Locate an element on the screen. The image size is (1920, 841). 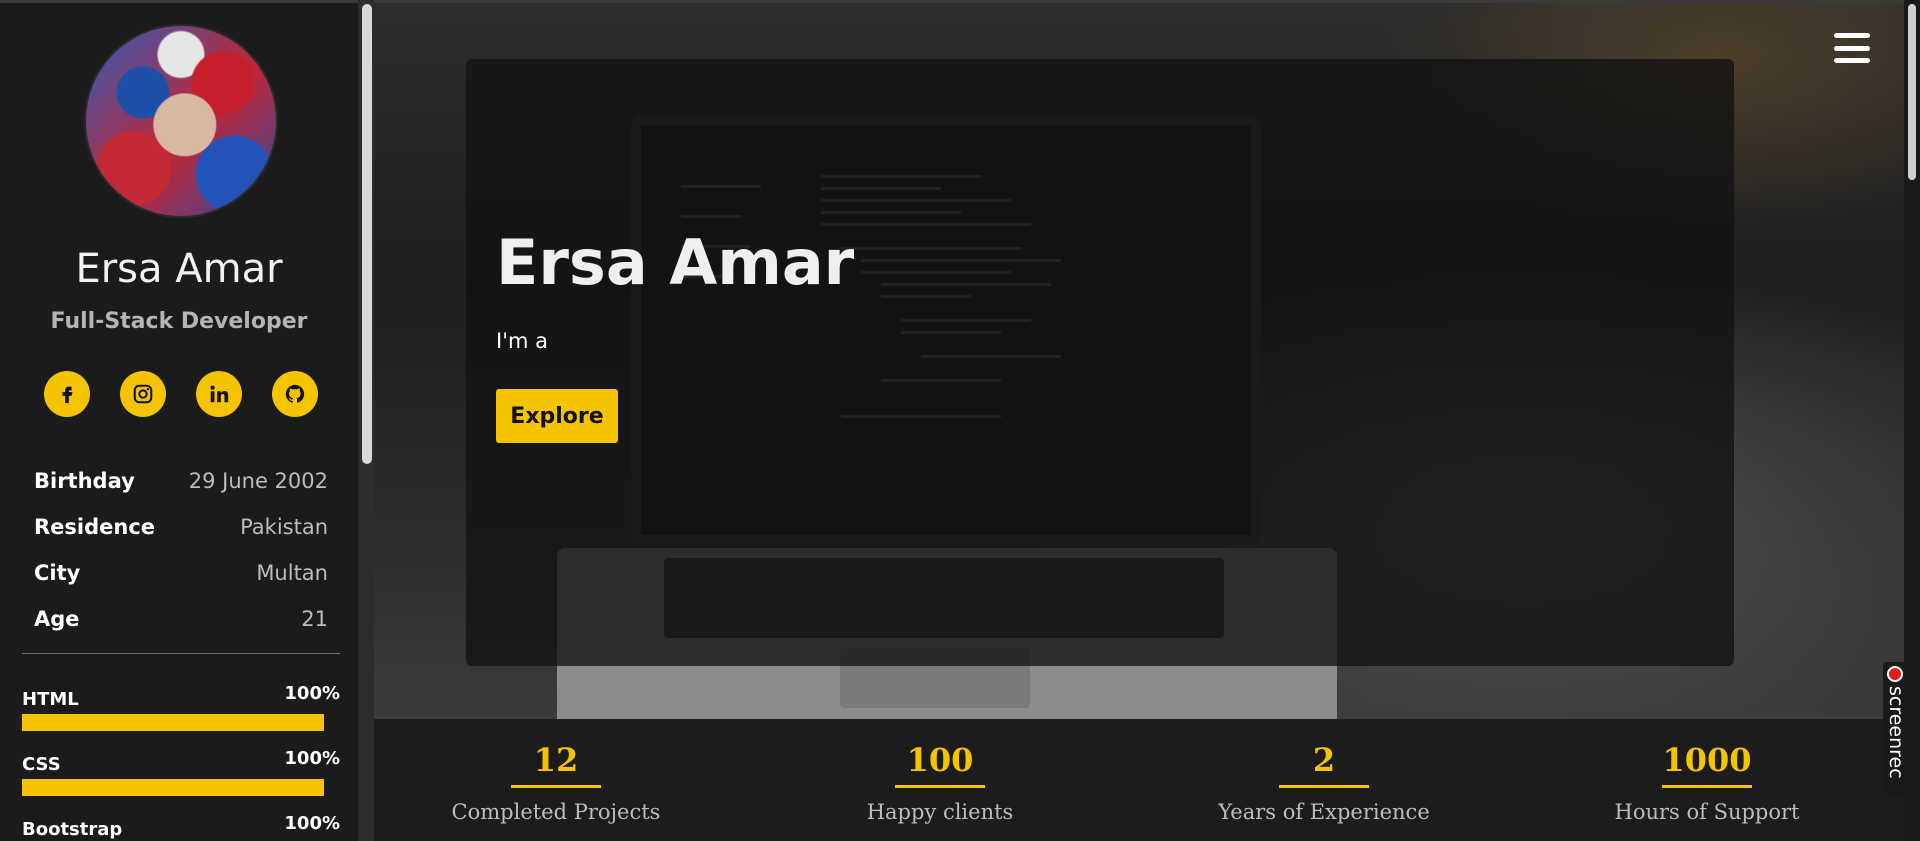
counter-label: Years of Experience is located at coordinates (1324, 812).